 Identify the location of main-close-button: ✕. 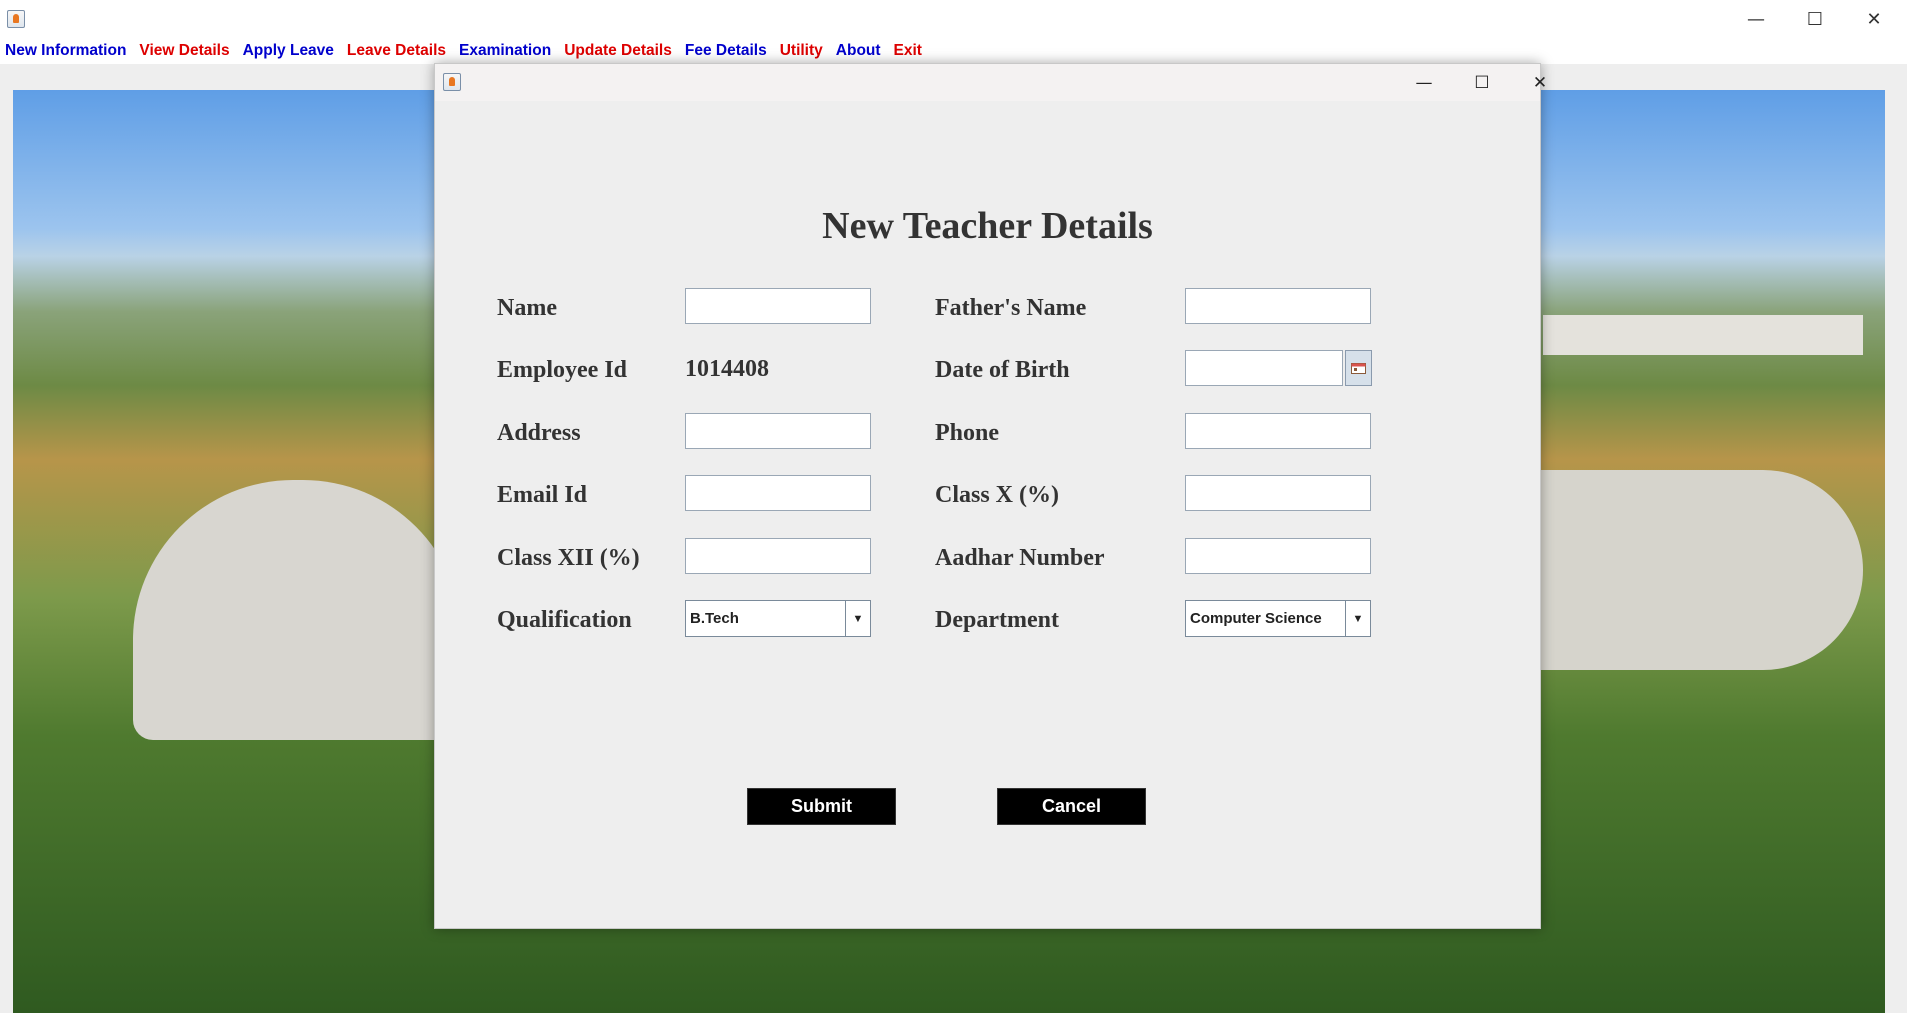
(1874, 19).